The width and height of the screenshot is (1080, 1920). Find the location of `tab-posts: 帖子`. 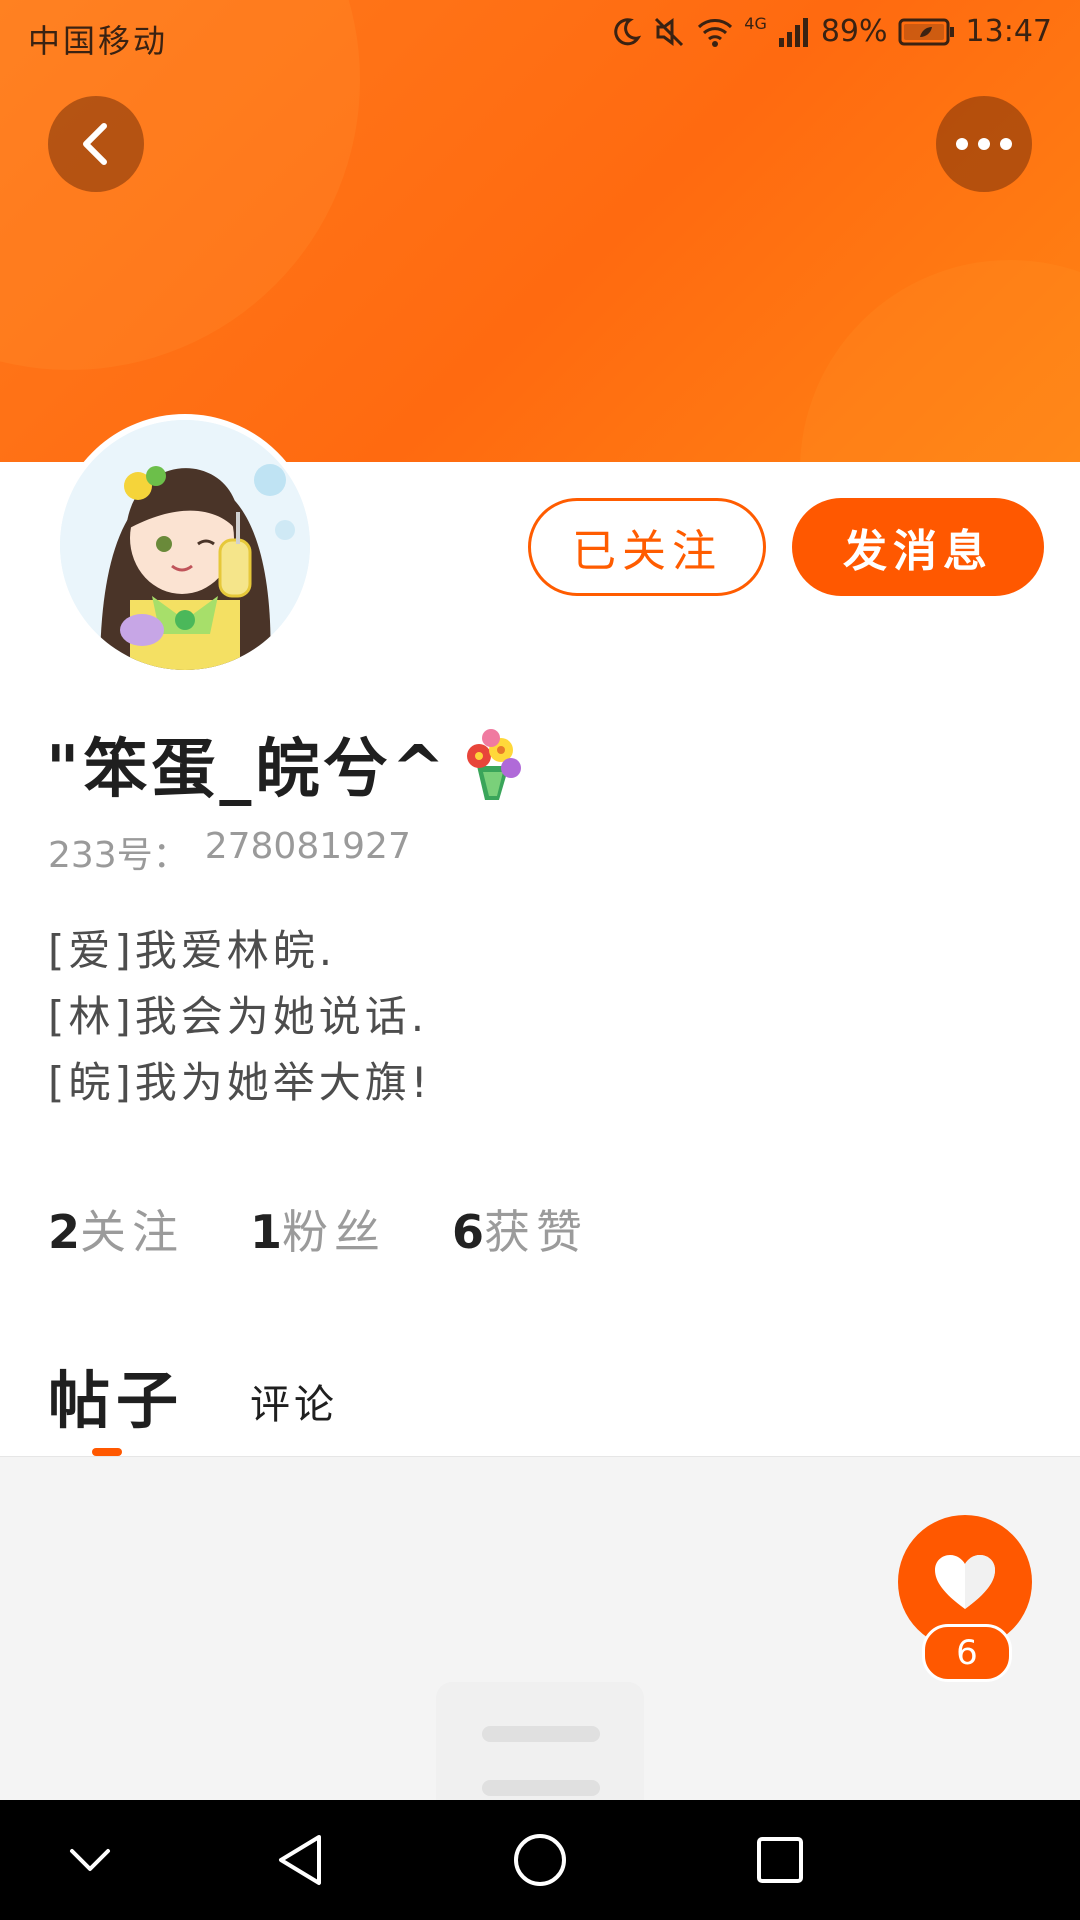

tab-posts: 帖子 is located at coordinates (116, 1395).